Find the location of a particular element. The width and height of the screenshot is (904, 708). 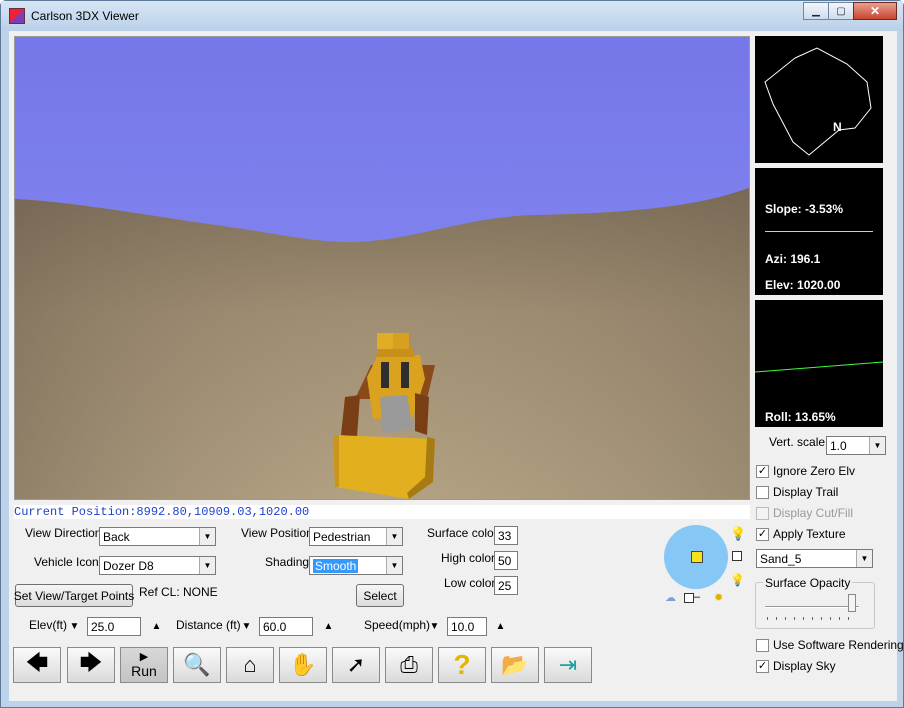

elev-down-icon: ▼ is located at coordinates (74, 626).